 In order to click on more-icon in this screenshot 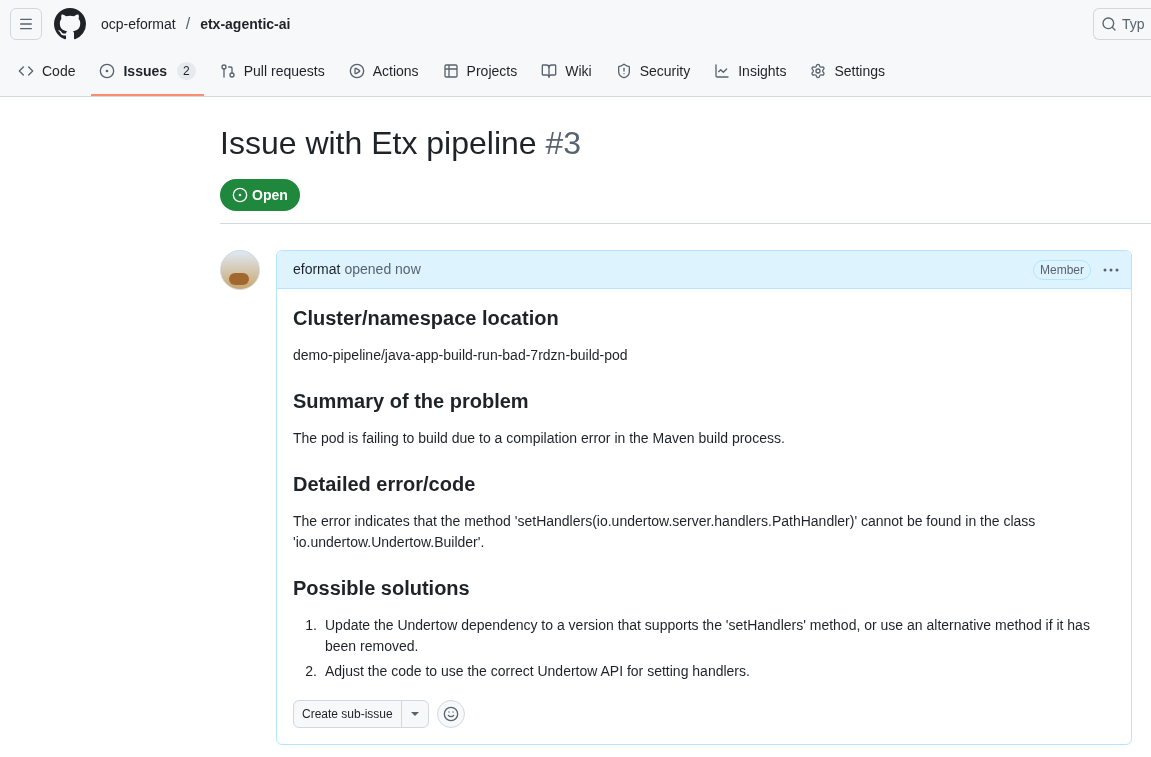, I will do `click(1111, 269)`.